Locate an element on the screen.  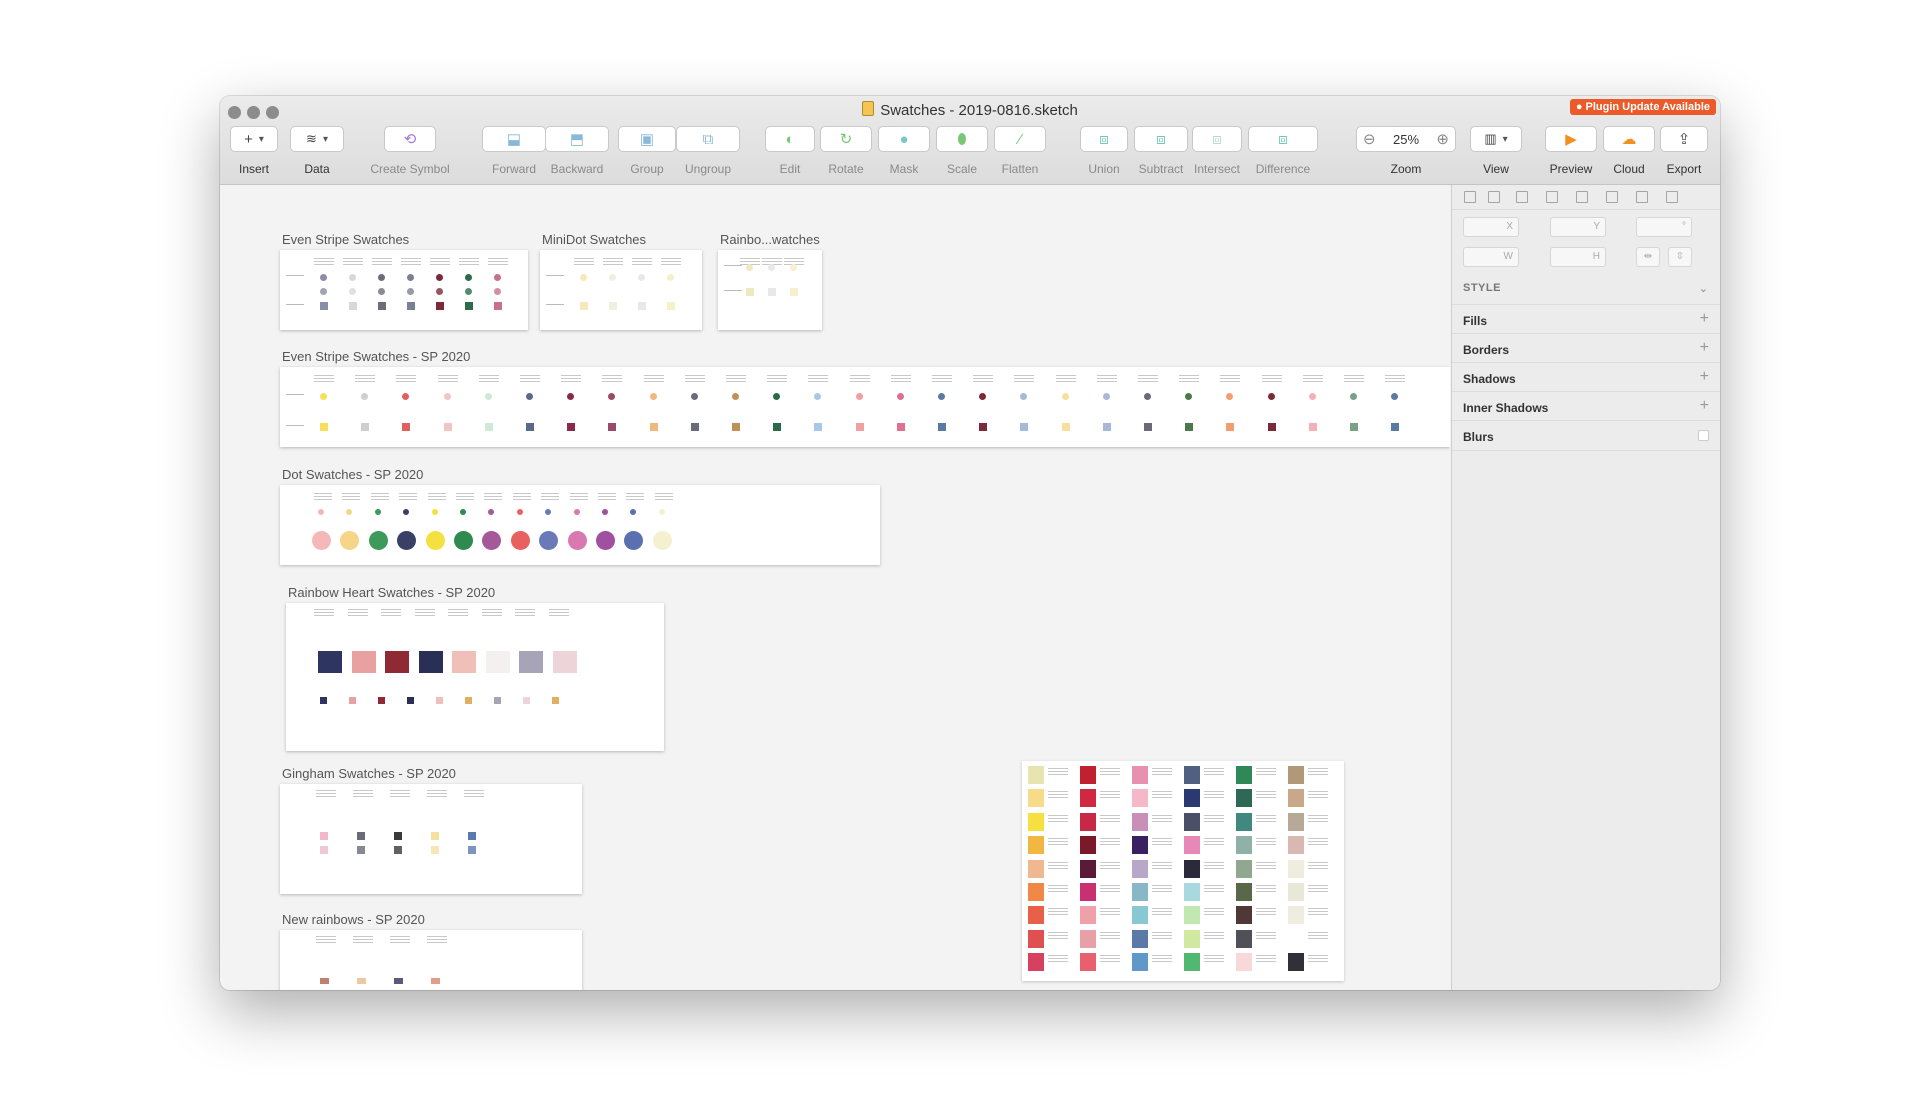
height-field: H is located at coordinates (1578, 257).